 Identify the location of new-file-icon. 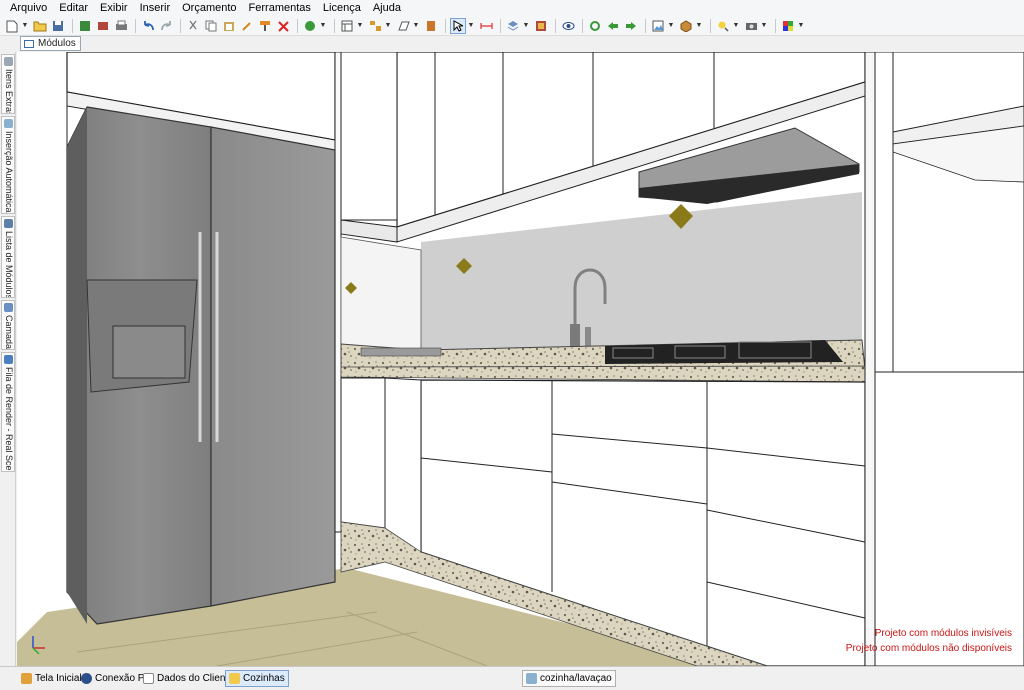
(12, 26).